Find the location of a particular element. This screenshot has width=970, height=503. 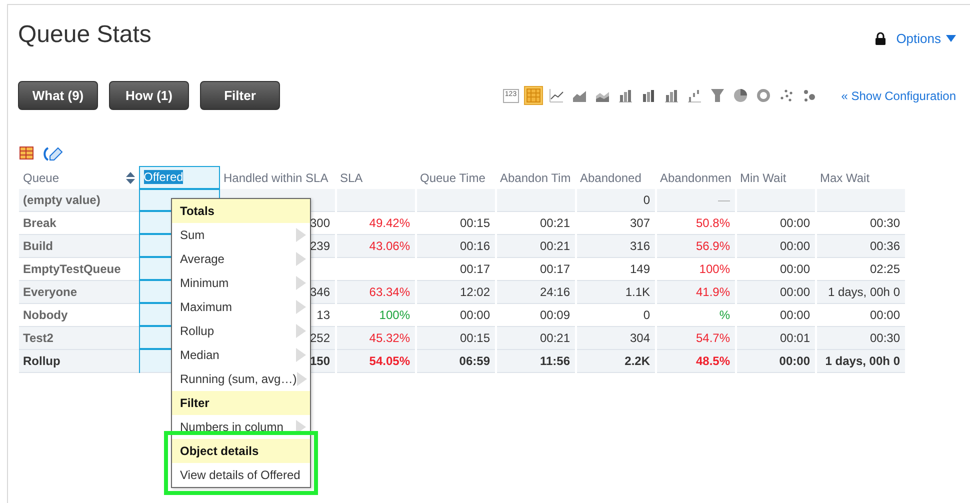

table-cell: 43.06% is located at coordinates (376, 245).